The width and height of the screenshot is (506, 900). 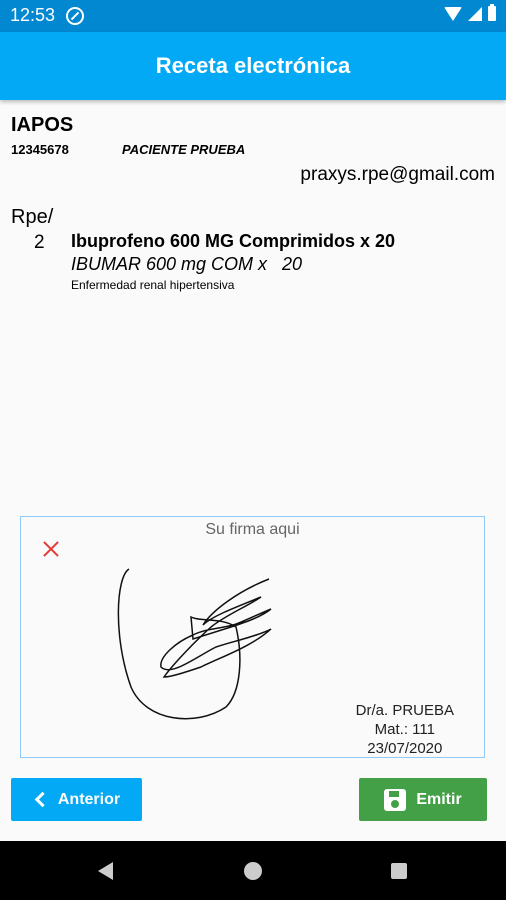 I want to click on doctor-info: Dr/a. PRUEBA Mat.: 111 23/07/2020, so click(x=405, y=729).